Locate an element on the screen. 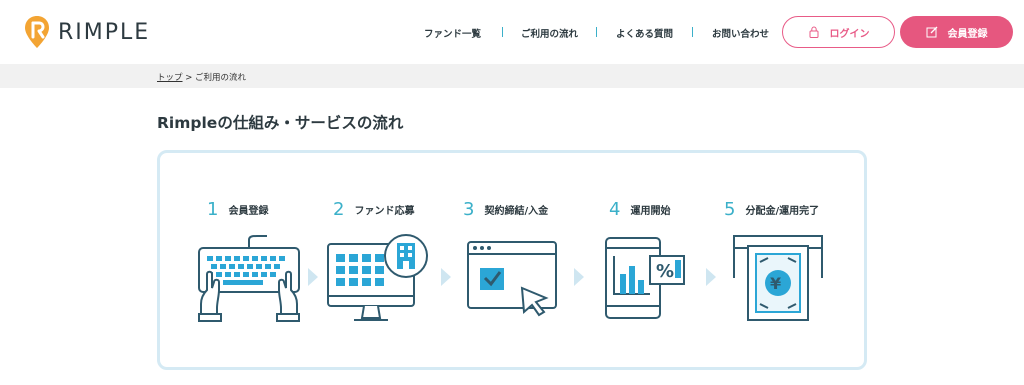  step-label: 分配金/運用完了 is located at coordinates (782, 211).